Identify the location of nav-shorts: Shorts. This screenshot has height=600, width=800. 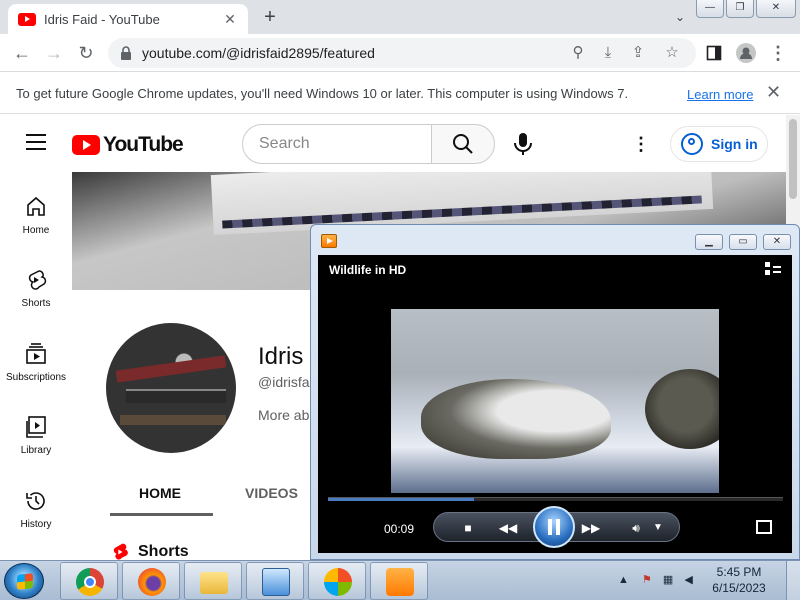
(36, 288).